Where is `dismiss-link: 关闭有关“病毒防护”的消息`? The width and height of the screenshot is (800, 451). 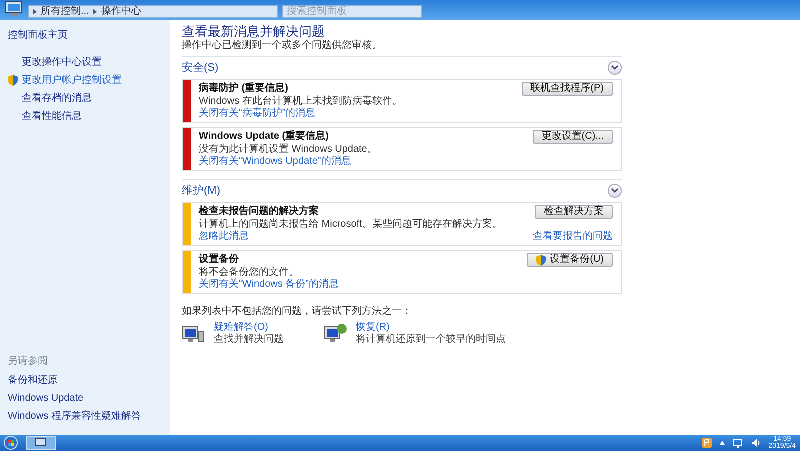
dismiss-link: 关闭有关“病毒防护”的消息 is located at coordinates (257, 114).